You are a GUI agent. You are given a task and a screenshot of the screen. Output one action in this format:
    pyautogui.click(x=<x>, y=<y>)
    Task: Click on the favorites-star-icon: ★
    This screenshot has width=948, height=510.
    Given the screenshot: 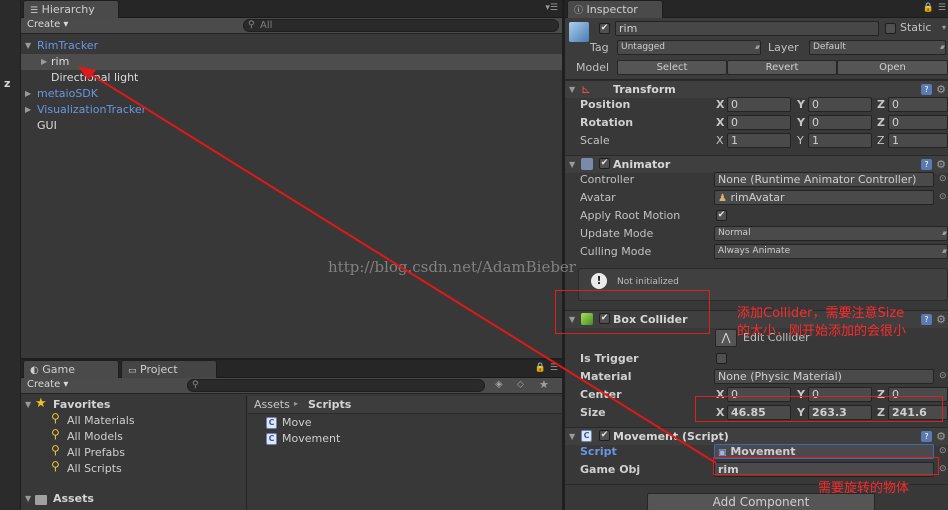 What is the action you would take?
    pyautogui.click(x=41, y=403)
    